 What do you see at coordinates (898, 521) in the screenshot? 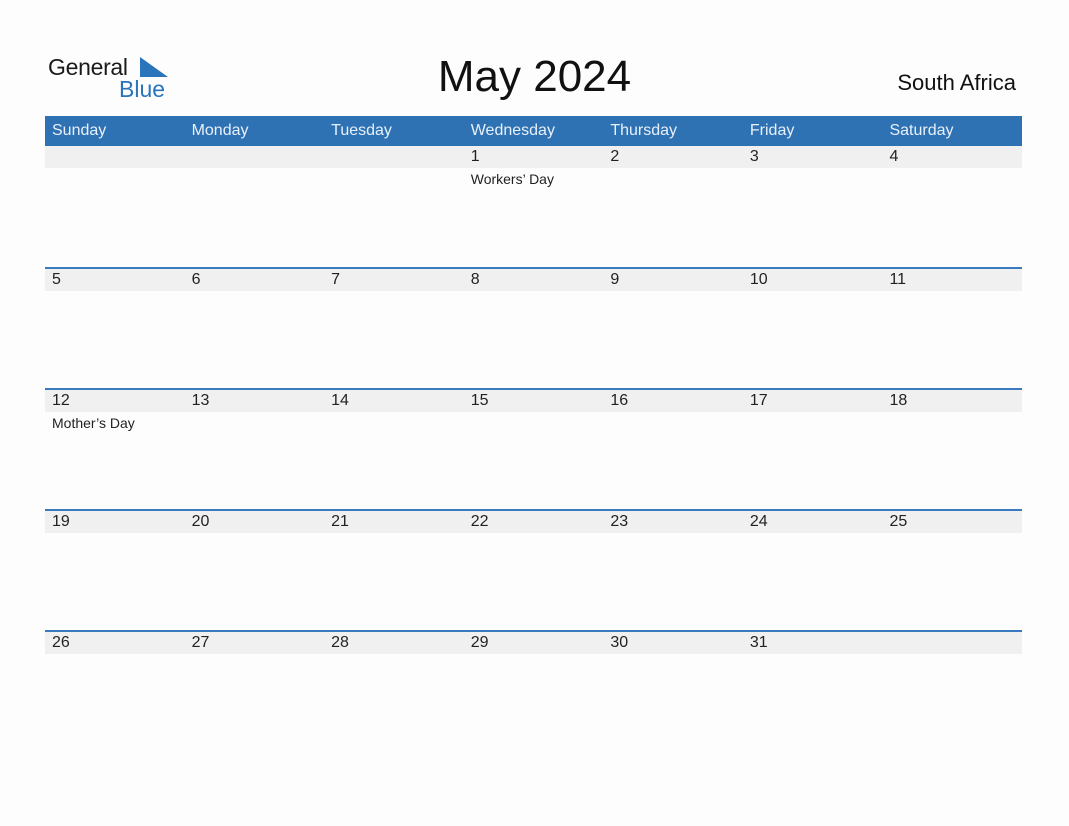
I see `day-number: 25` at bounding box center [898, 521].